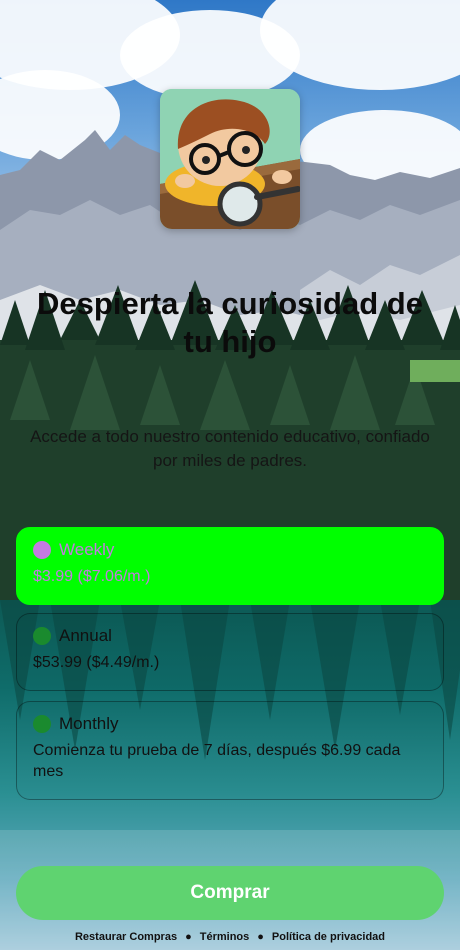 Image resolution: width=460 pixels, height=950 pixels. What do you see at coordinates (42, 550) in the screenshot?
I see `radio-selected-icon` at bounding box center [42, 550].